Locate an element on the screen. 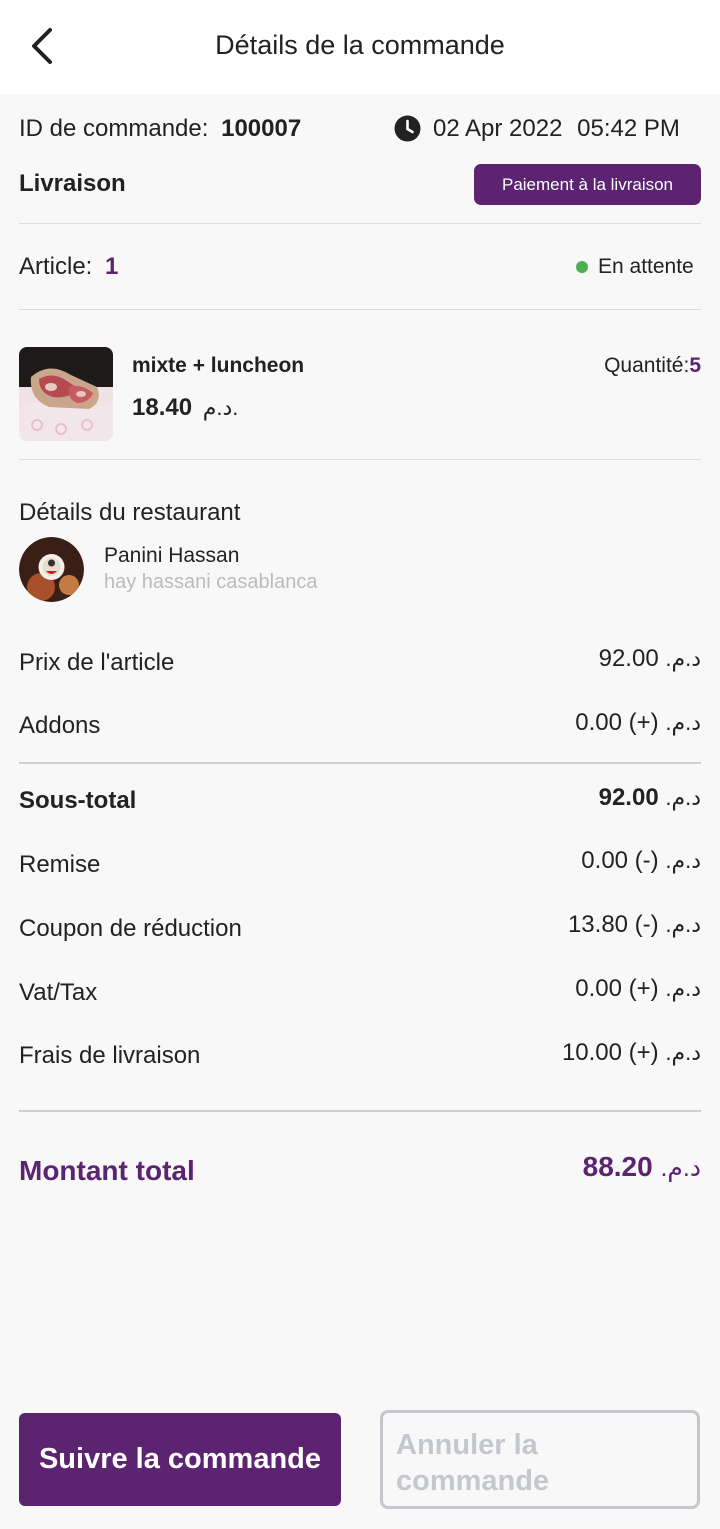 This screenshot has width=720, height=1529. discount-total: د.م. (-) 0.00 is located at coordinates (641, 861).